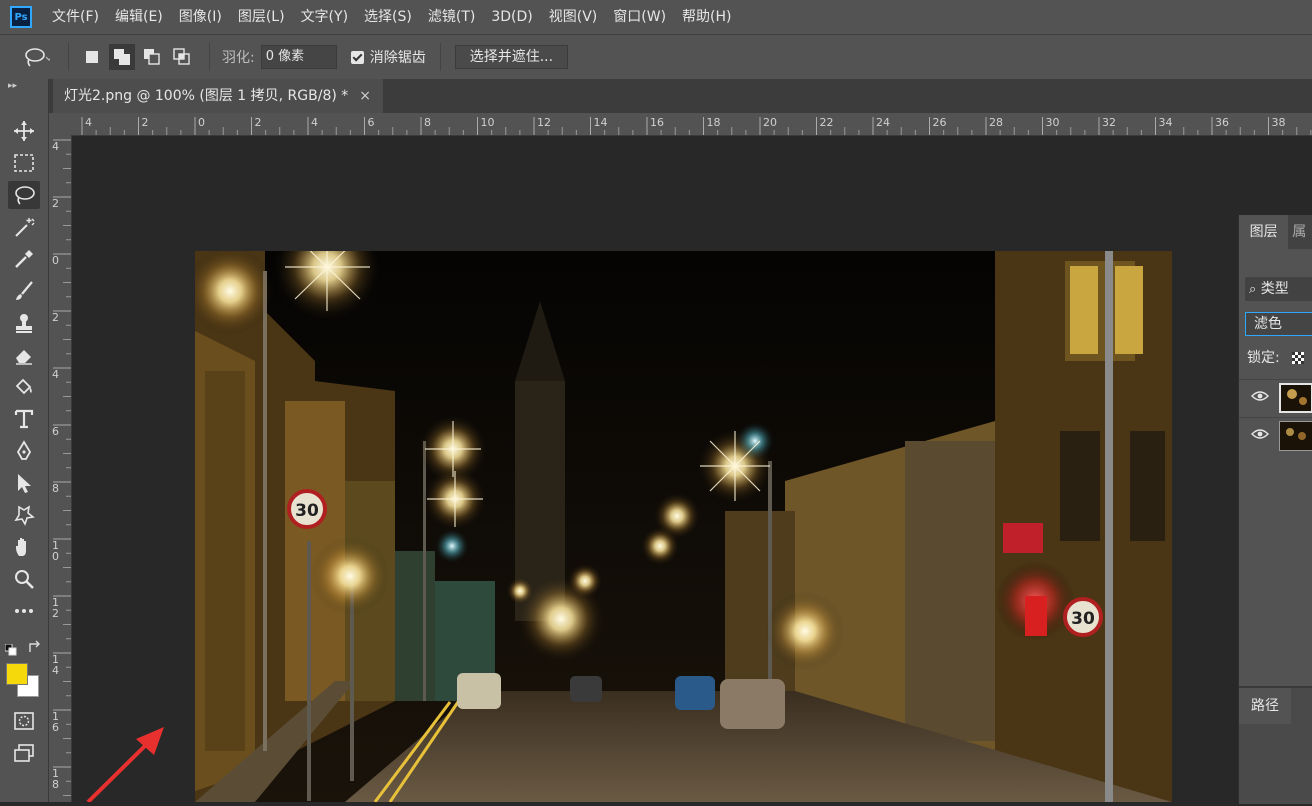 Image resolution: width=1312 pixels, height=806 pixels. I want to click on ruler-label: 24, so click(883, 122).